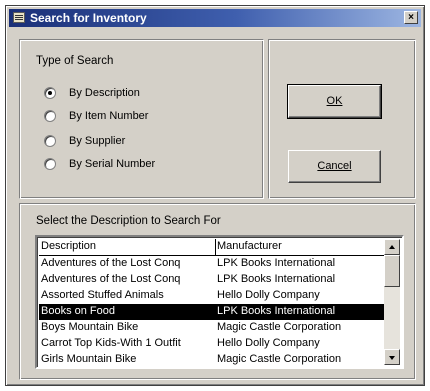  What do you see at coordinates (249, 246) in the screenshot?
I see `column-header-manufacturer: Manufacturer` at bounding box center [249, 246].